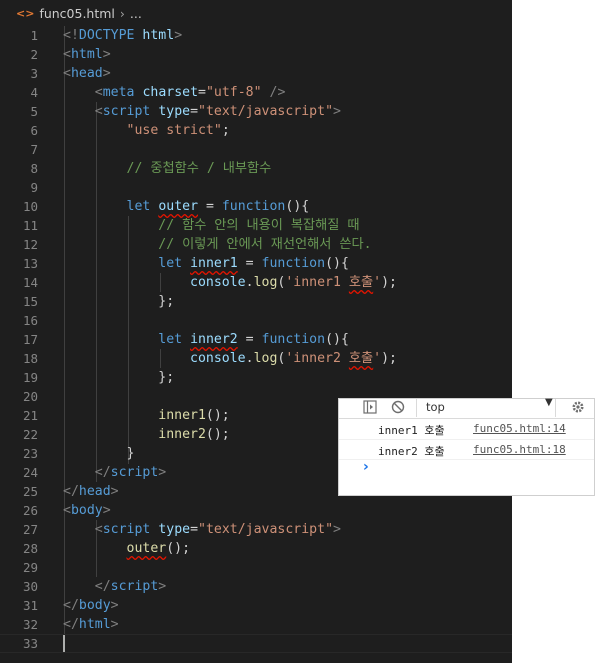 The width and height of the screenshot is (601, 663). Describe the element at coordinates (76, 13) in the screenshot. I see `breadcrumb-file: func05.html` at that location.